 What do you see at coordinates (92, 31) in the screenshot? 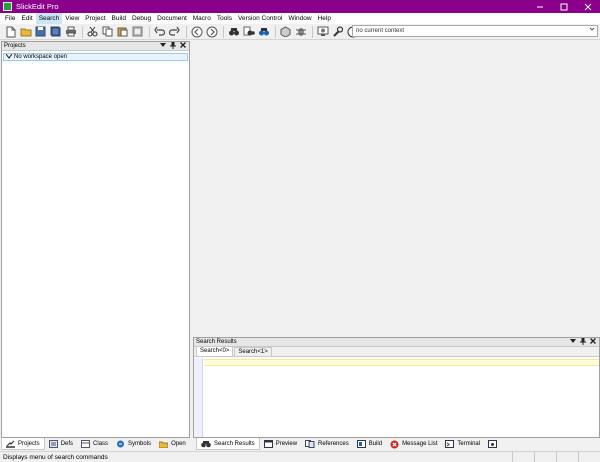
I see `cut-icon` at bounding box center [92, 31].